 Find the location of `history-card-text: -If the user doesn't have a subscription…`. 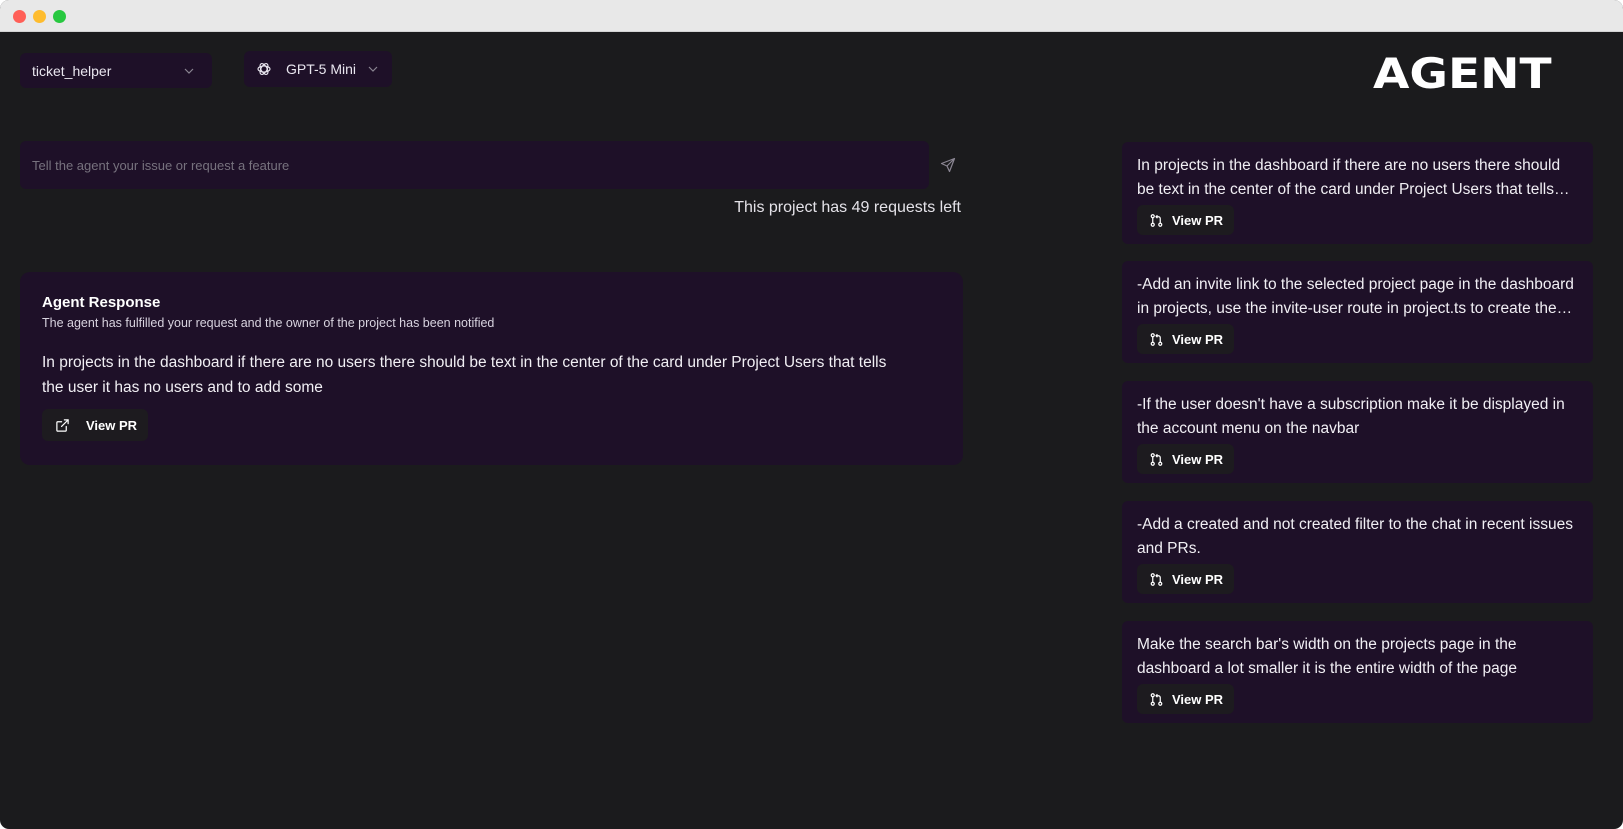

history-card-text: -If the user doesn't have a subscription… is located at coordinates (1351, 416).